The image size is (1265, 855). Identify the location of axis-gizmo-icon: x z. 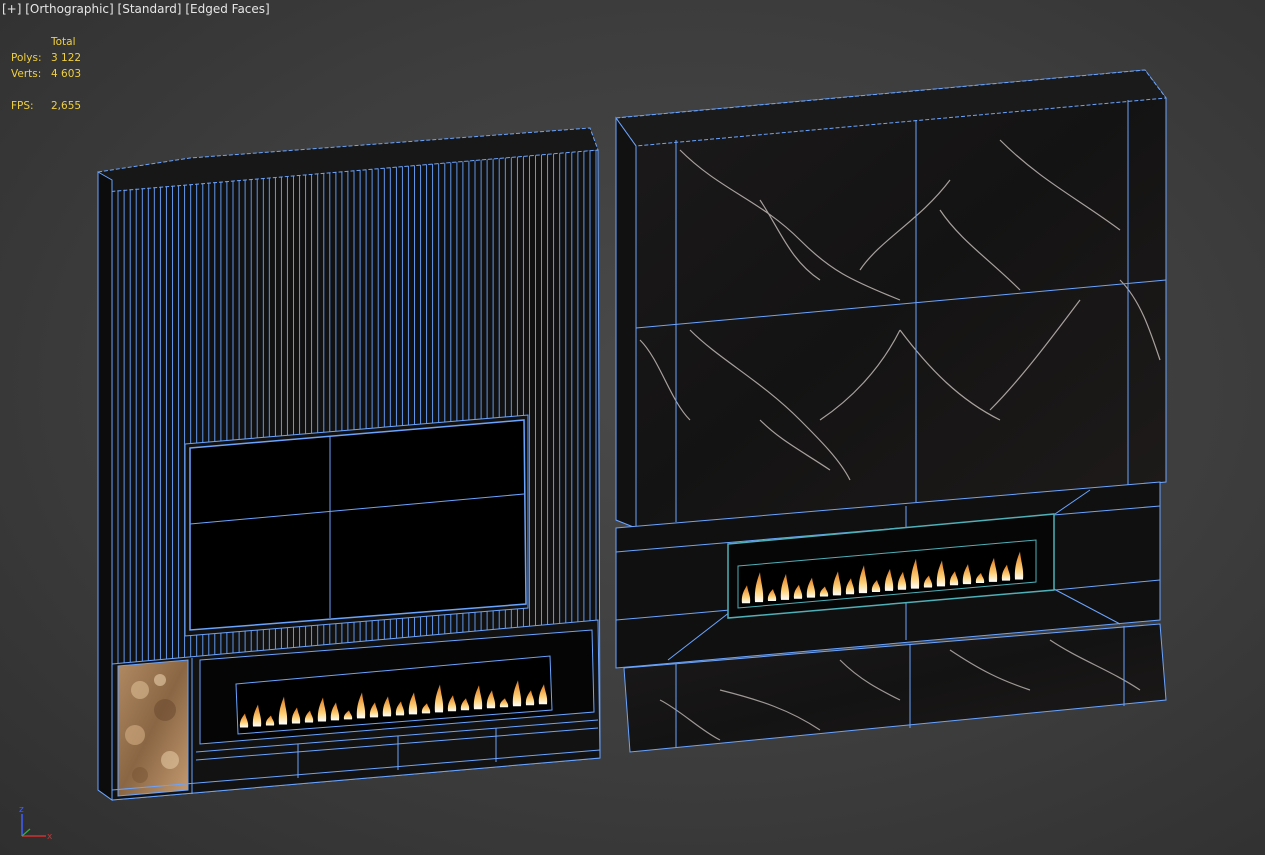
(36, 823).